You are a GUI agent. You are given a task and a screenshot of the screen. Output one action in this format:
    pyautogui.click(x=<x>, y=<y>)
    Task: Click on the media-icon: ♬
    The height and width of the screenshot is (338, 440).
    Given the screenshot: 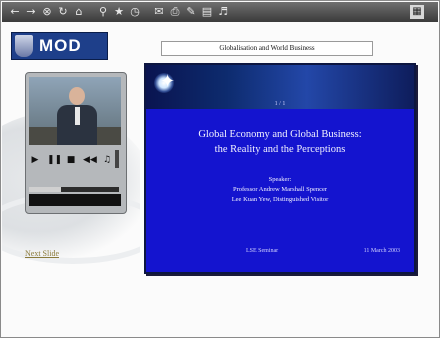 What is the action you would take?
    pyautogui.click(x=223, y=12)
    